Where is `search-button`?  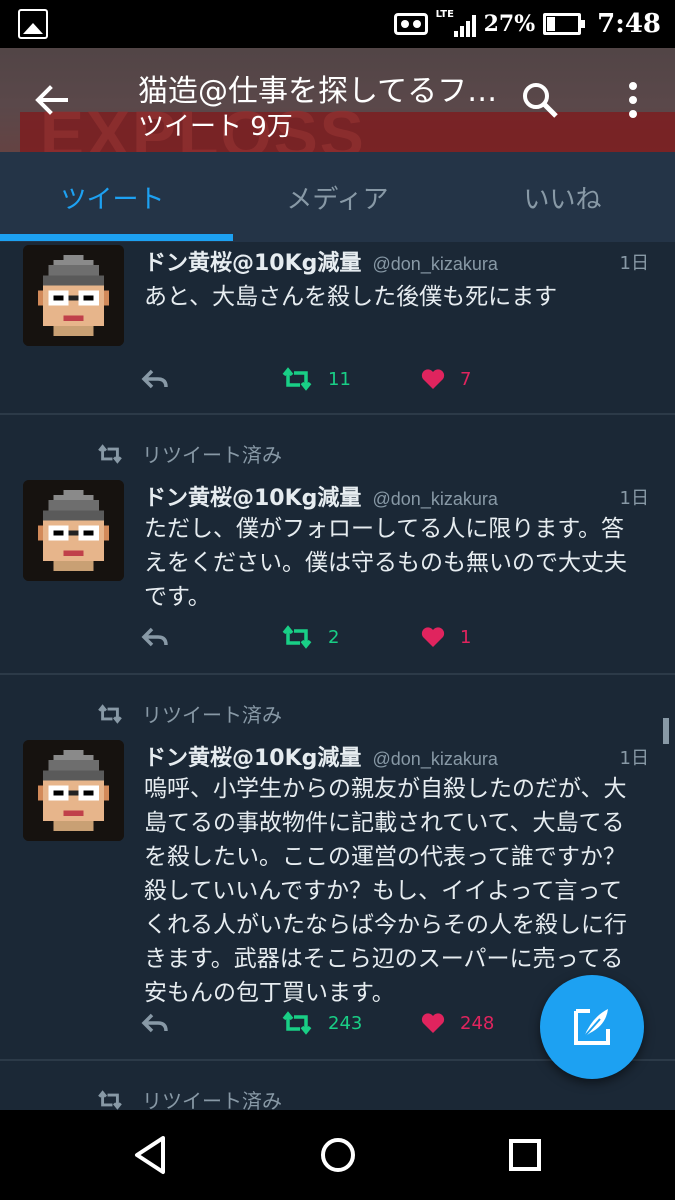
search-button is located at coordinates (540, 100).